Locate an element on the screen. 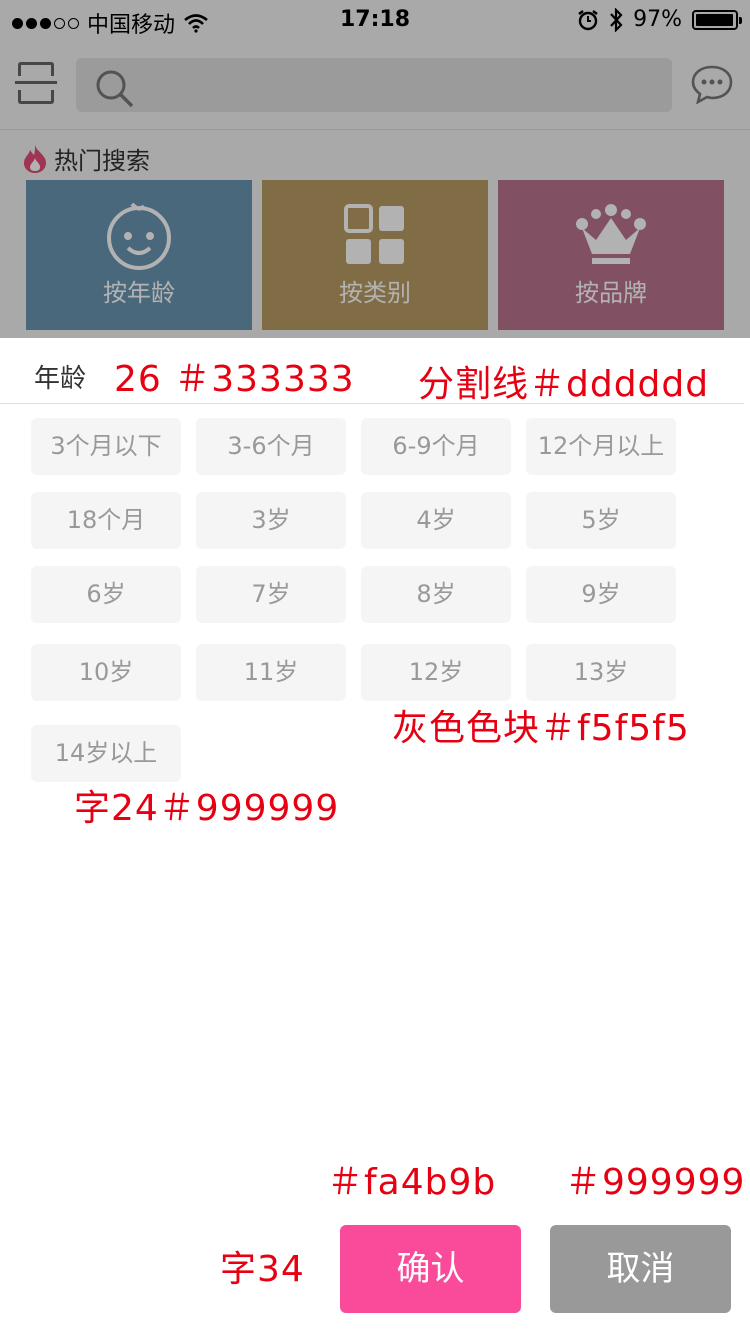  age-option-chip: 13岁 is located at coordinates (601, 672).